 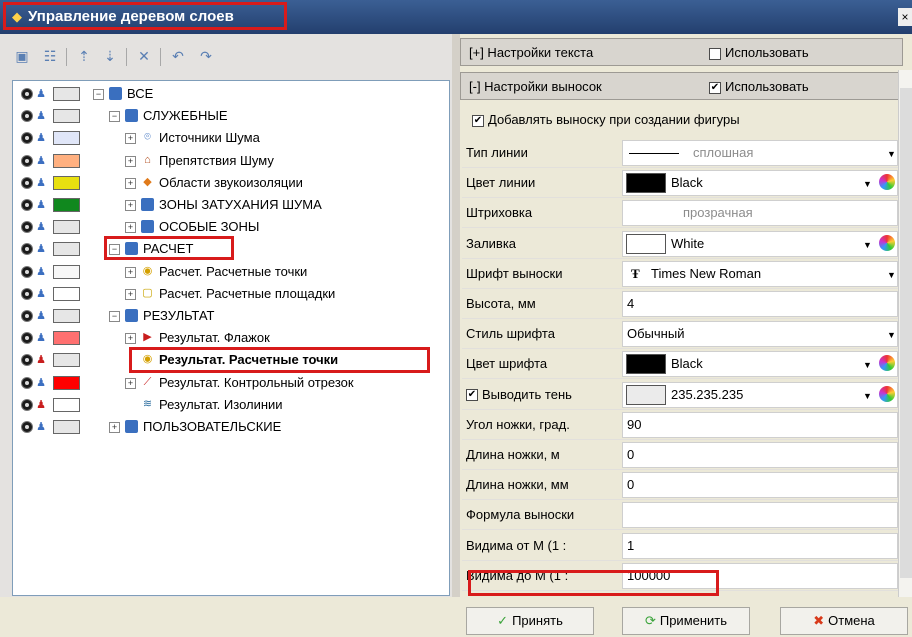 What do you see at coordinates (905, 17) in the screenshot?
I see `close-button: ×` at bounding box center [905, 17].